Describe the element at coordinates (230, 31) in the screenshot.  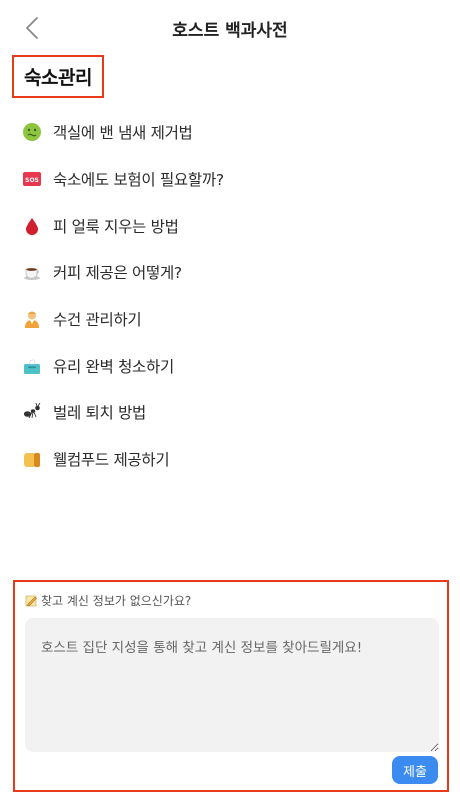
I see `page-title: 호스트 백과사전` at that location.